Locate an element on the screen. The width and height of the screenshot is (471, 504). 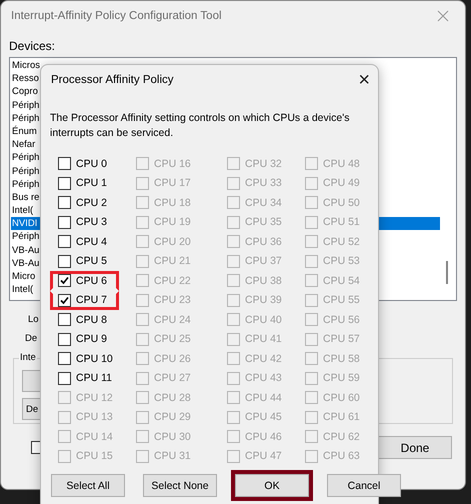
checkbox-label: CPU 20 is located at coordinates (172, 242).